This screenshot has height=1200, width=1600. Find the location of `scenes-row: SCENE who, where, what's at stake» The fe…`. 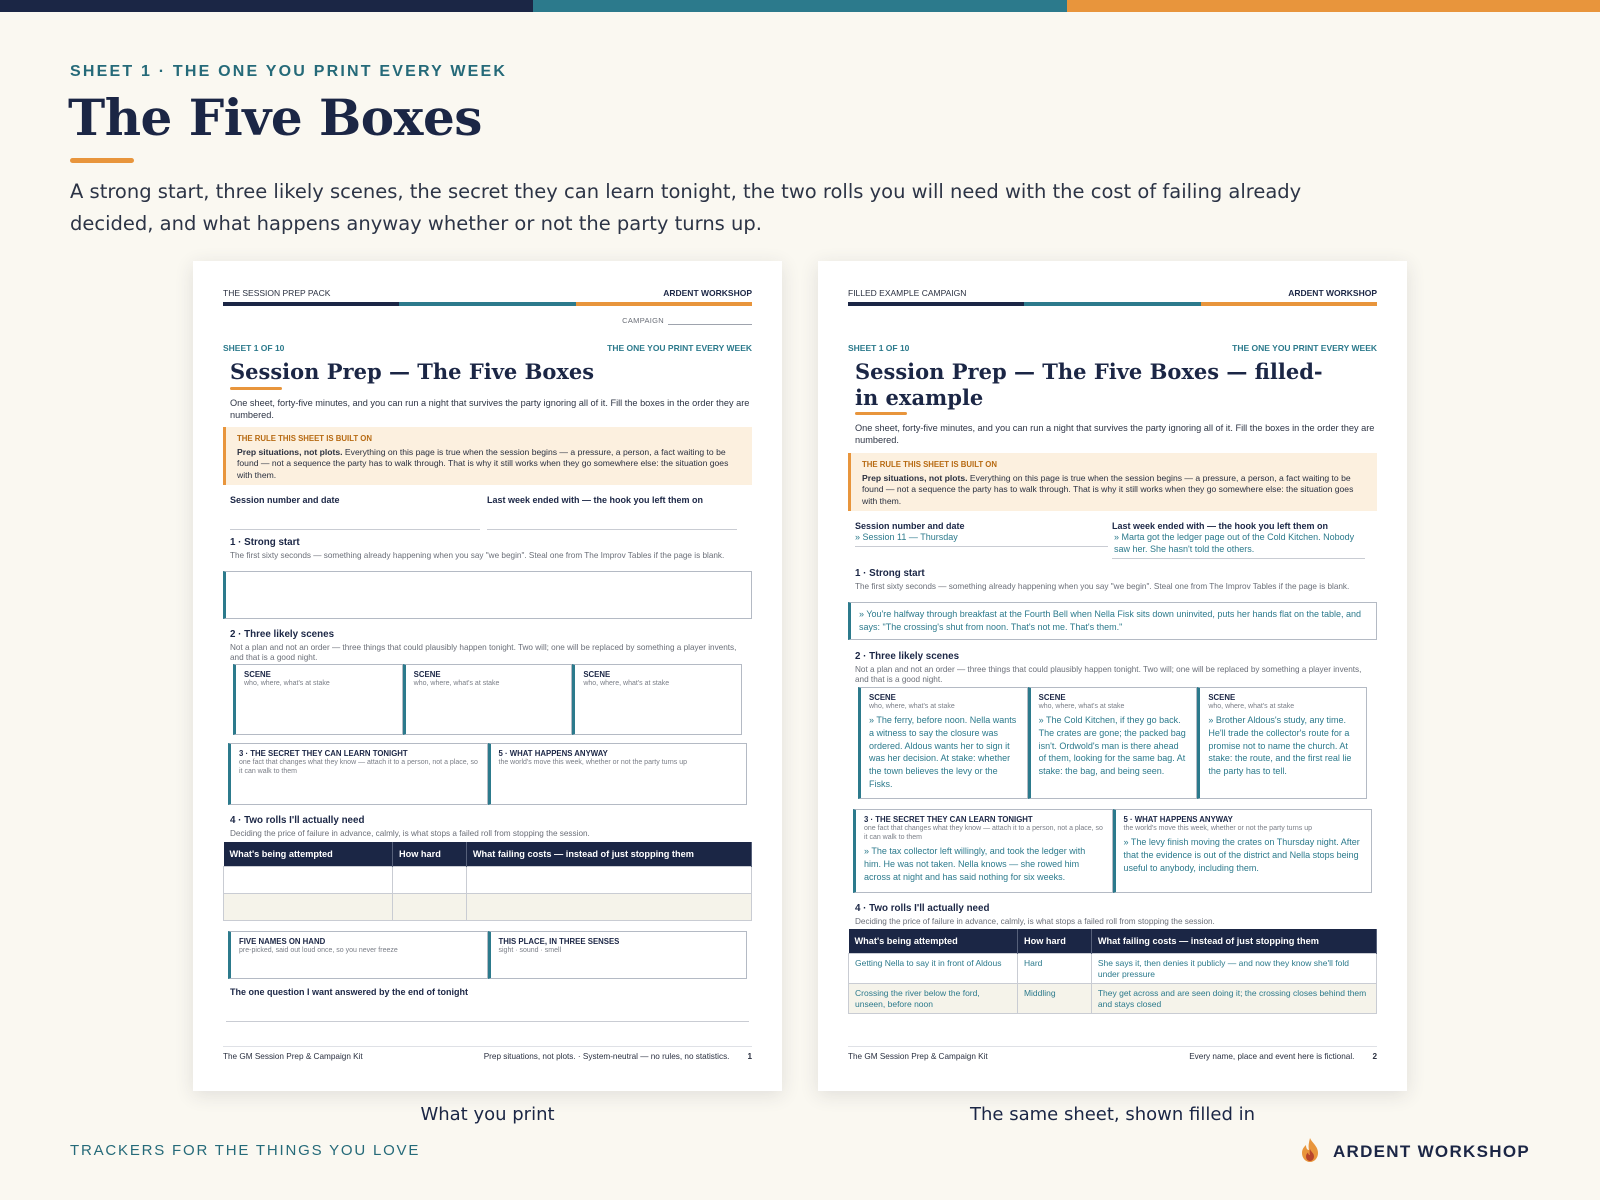

scenes-row: SCENE who, where, what's at stake» The fe… is located at coordinates (1113, 743).